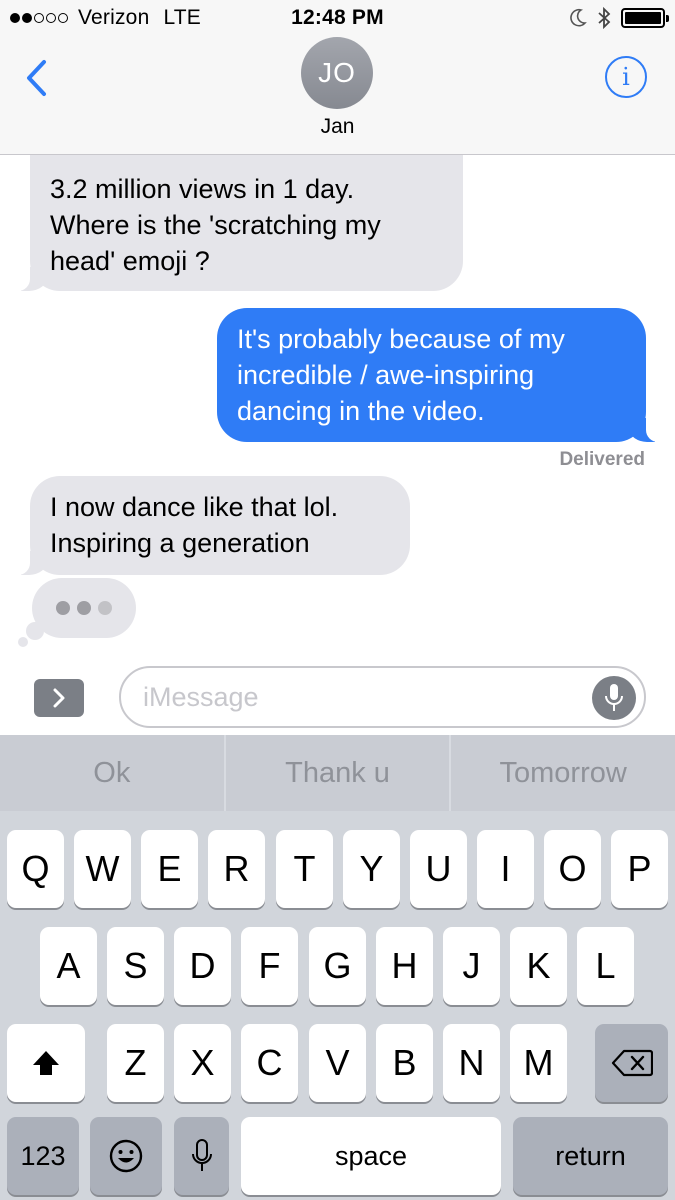  I want to click on delete-key, so click(631, 1063).